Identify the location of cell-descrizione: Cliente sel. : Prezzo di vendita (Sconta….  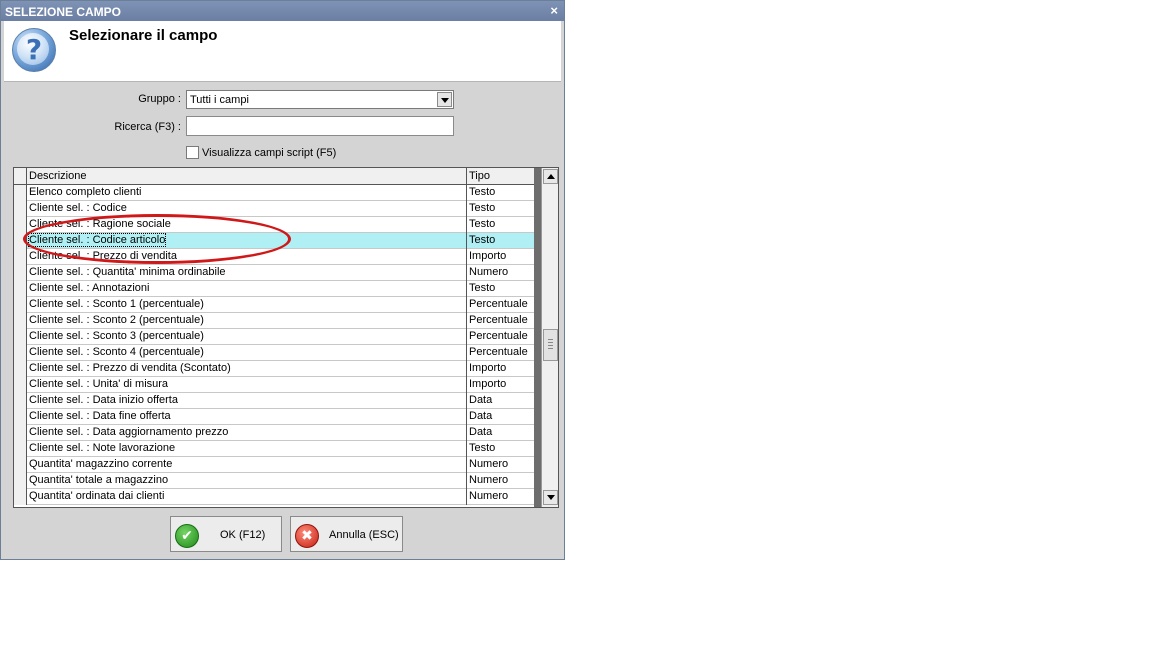
(130, 368).